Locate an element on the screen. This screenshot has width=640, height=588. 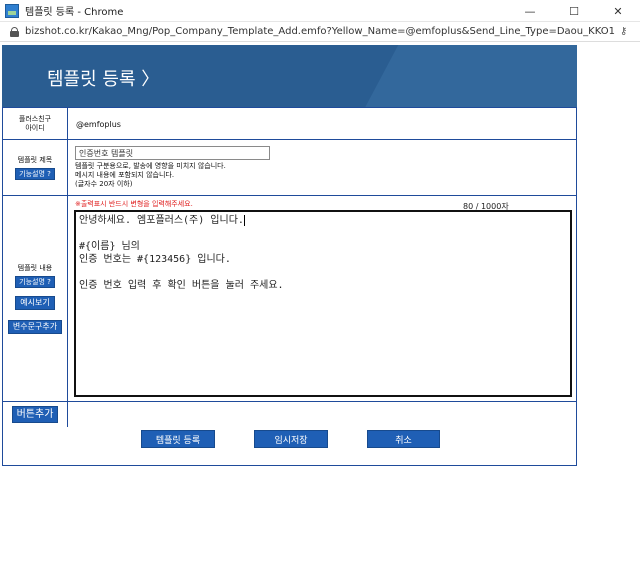
app-icon is located at coordinates (12, 10).